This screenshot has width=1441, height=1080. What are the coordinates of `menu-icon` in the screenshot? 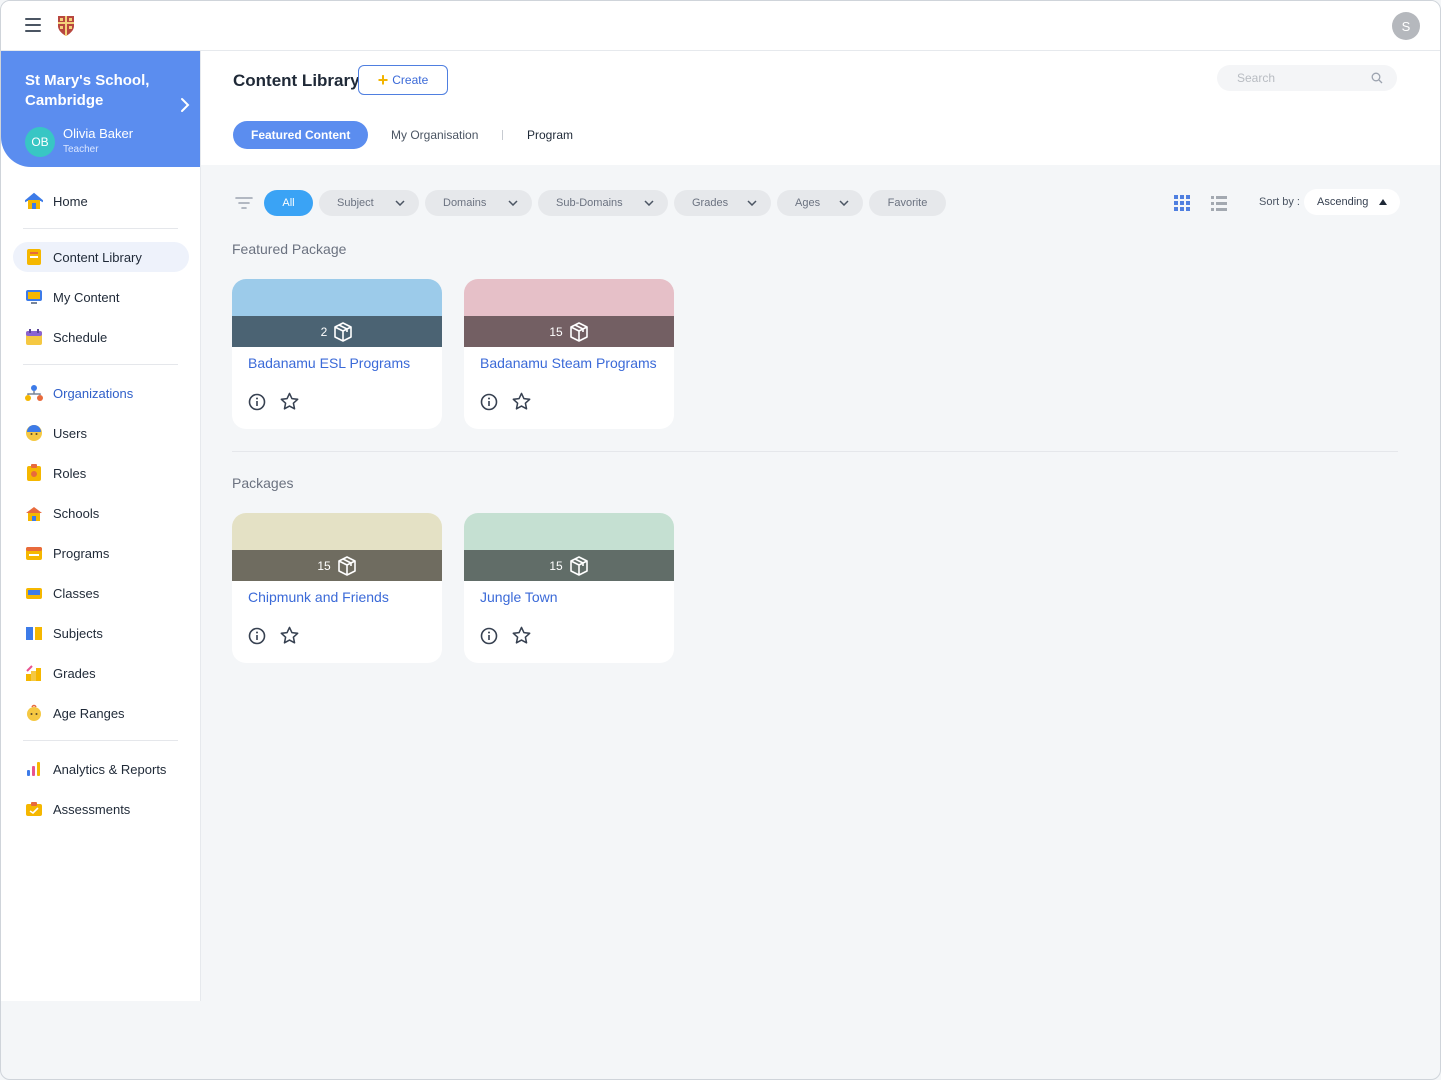 It's located at (33, 25).